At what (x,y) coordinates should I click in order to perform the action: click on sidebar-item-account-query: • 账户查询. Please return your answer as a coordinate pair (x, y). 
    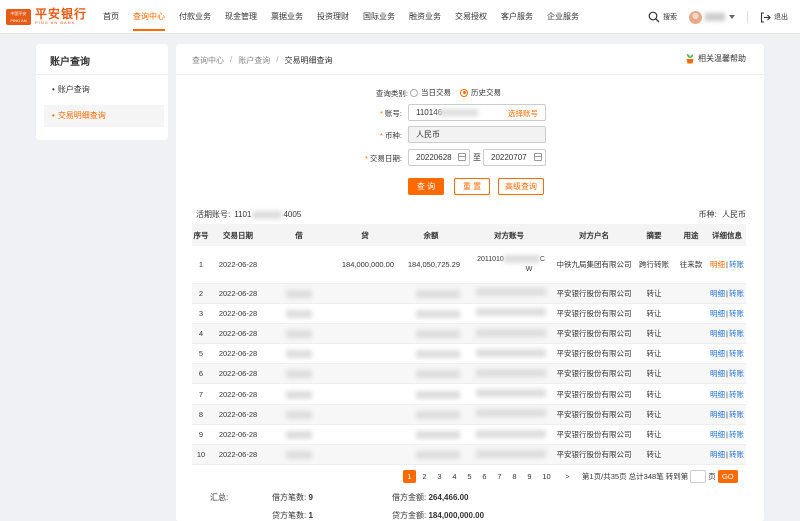
    Looking at the image, I should click on (104, 90).